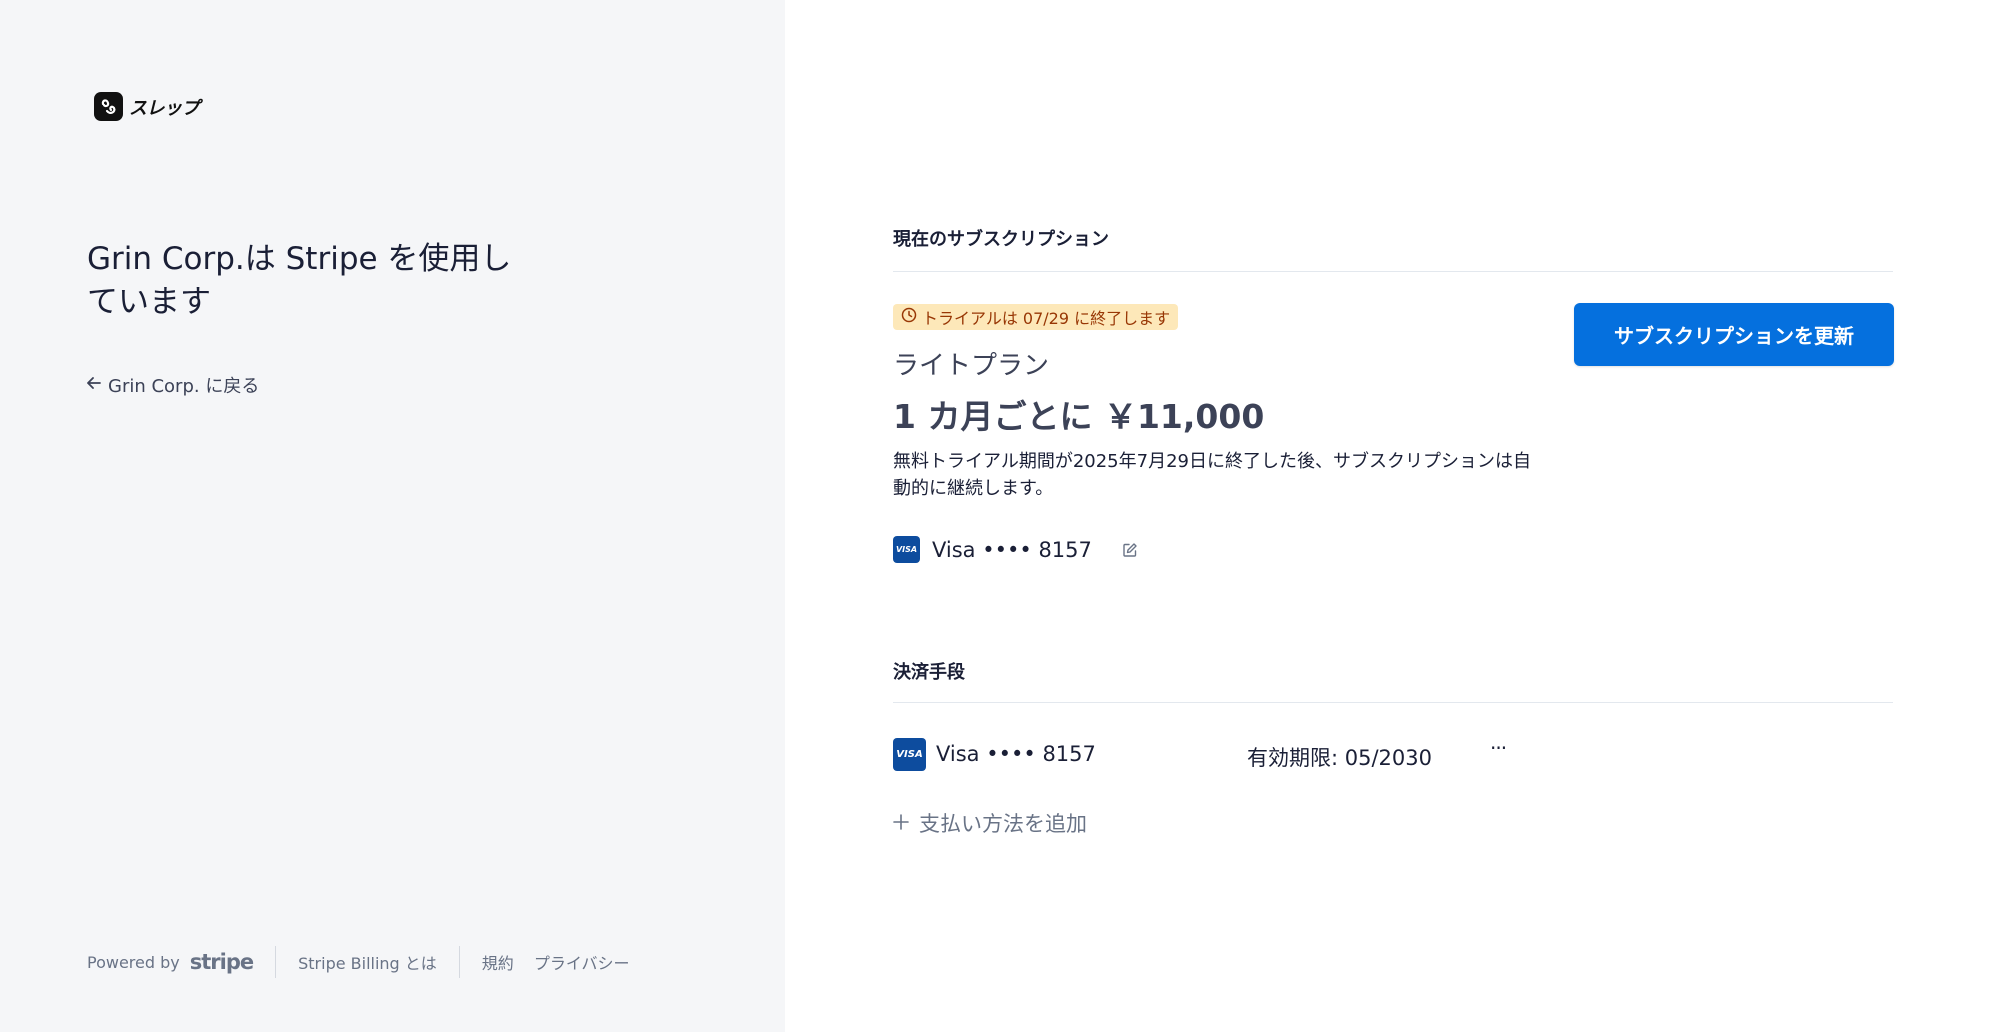 The width and height of the screenshot is (2000, 1032). What do you see at coordinates (1079, 416) in the screenshot?
I see `plan-price: 1 カ月ごとに ￥11,000` at bounding box center [1079, 416].